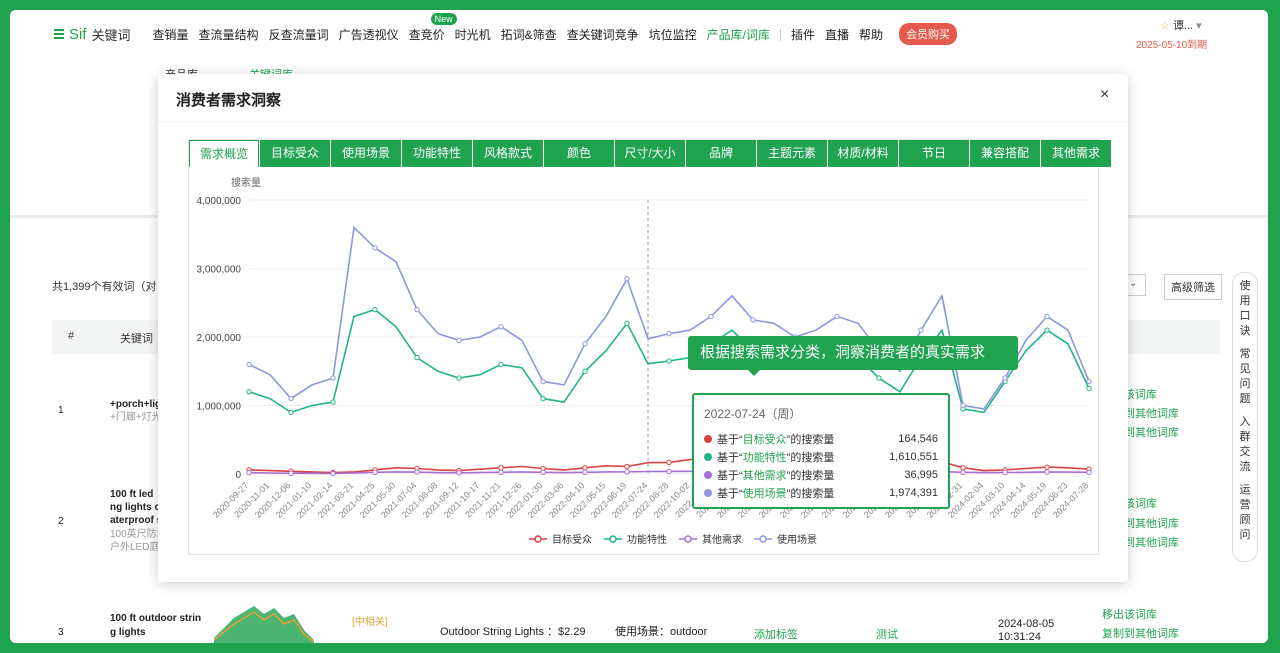 This screenshot has width=1280, height=653. I want to click on scene-label: 使用场景：outdoor, so click(661, 632).